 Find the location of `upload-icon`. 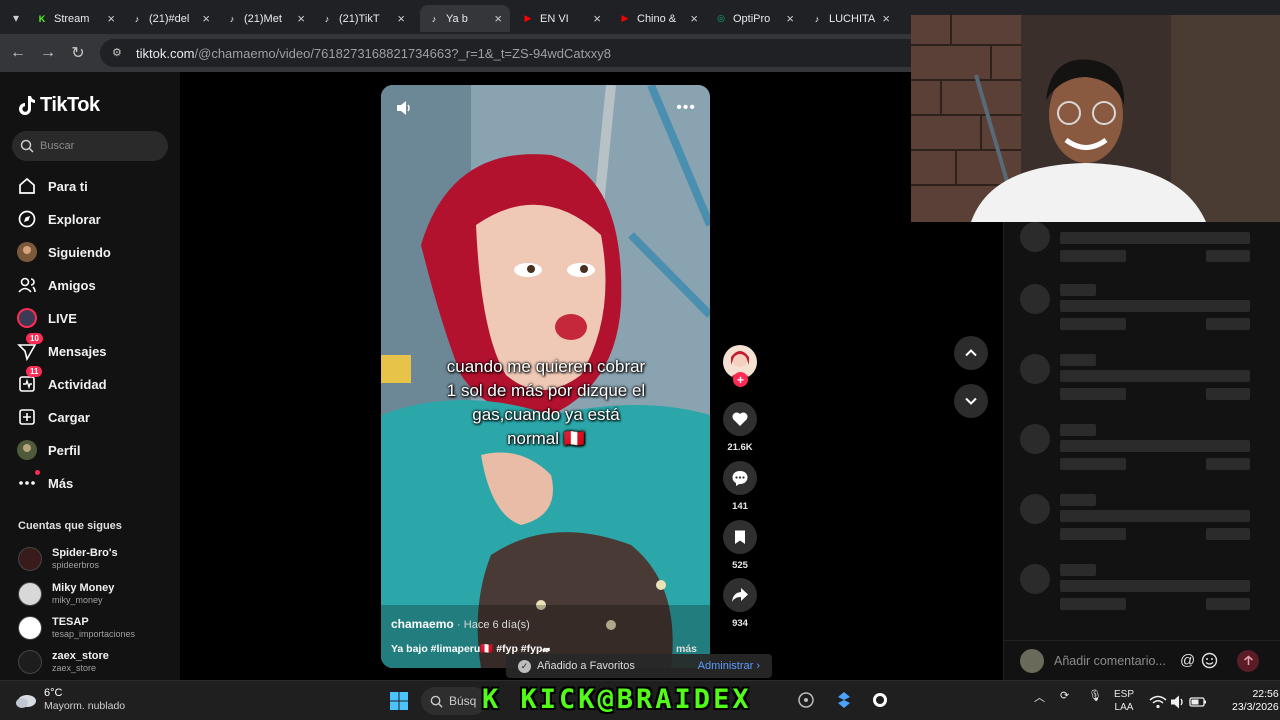

upload-icon is located at coordinates (27, 417).